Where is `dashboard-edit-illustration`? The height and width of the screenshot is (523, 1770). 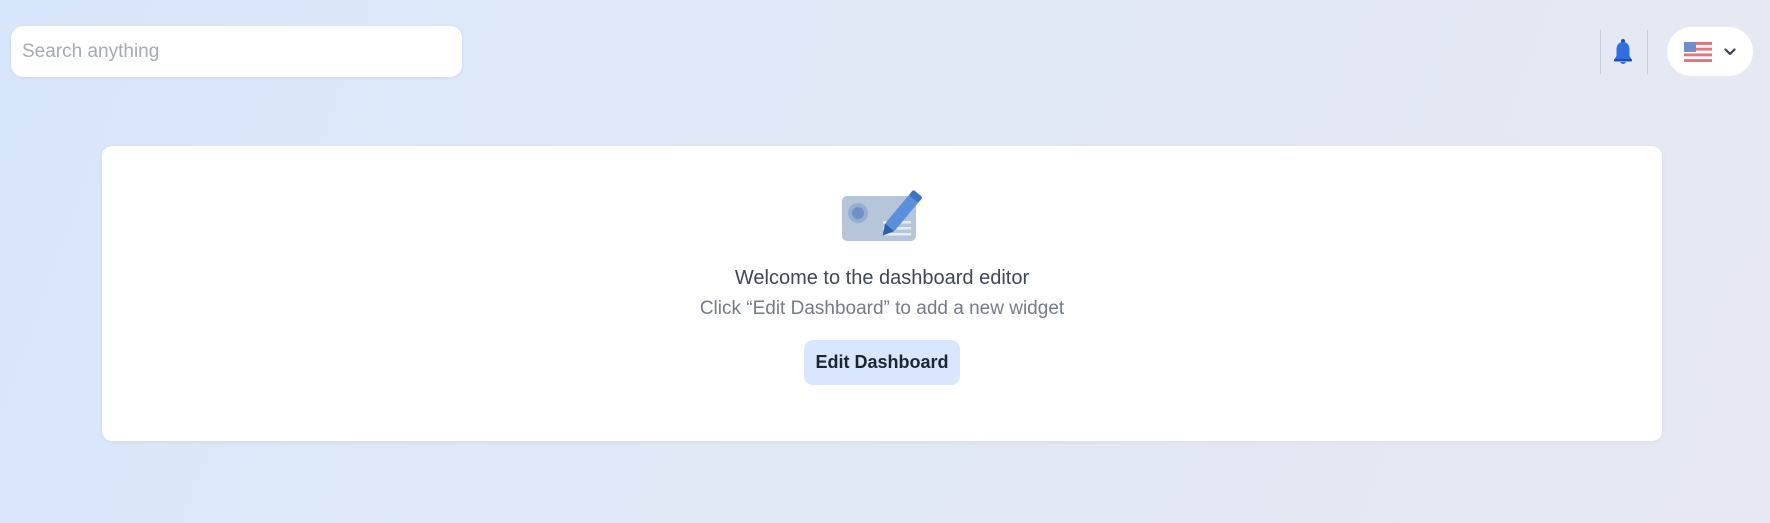
dashboard-edit-illustration is located at coordinates (882, 215).